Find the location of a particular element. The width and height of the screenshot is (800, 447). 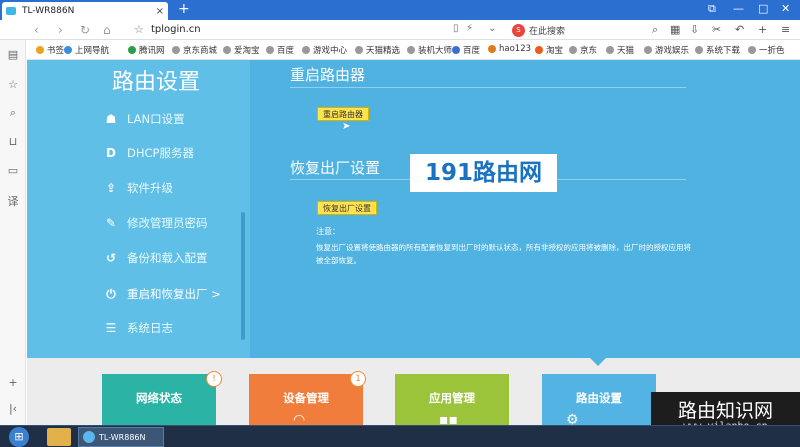

sidebar-item-label: 修改管理员密码 is located at coordinates (167, 223).